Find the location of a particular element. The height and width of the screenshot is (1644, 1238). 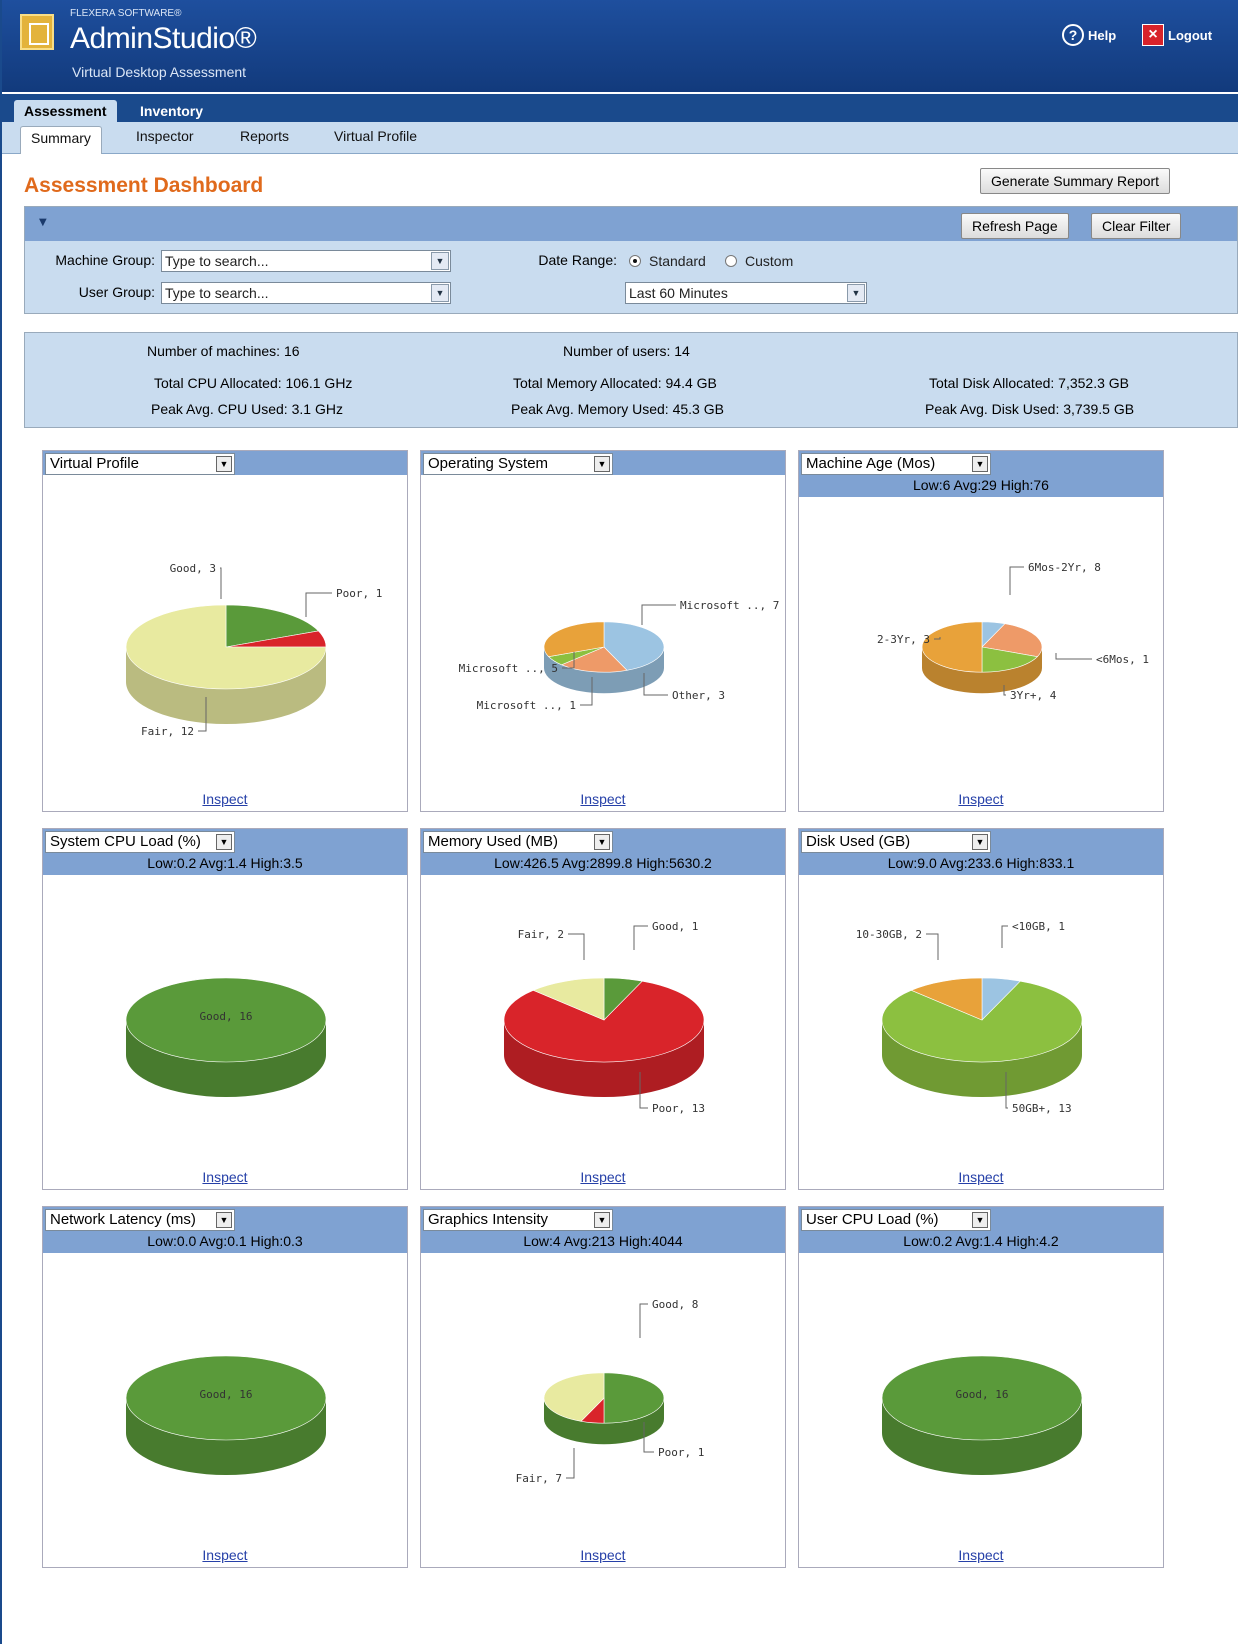

panel-metric-select: Memory Used (MB) ▼ is located at coordinates (518, 842).